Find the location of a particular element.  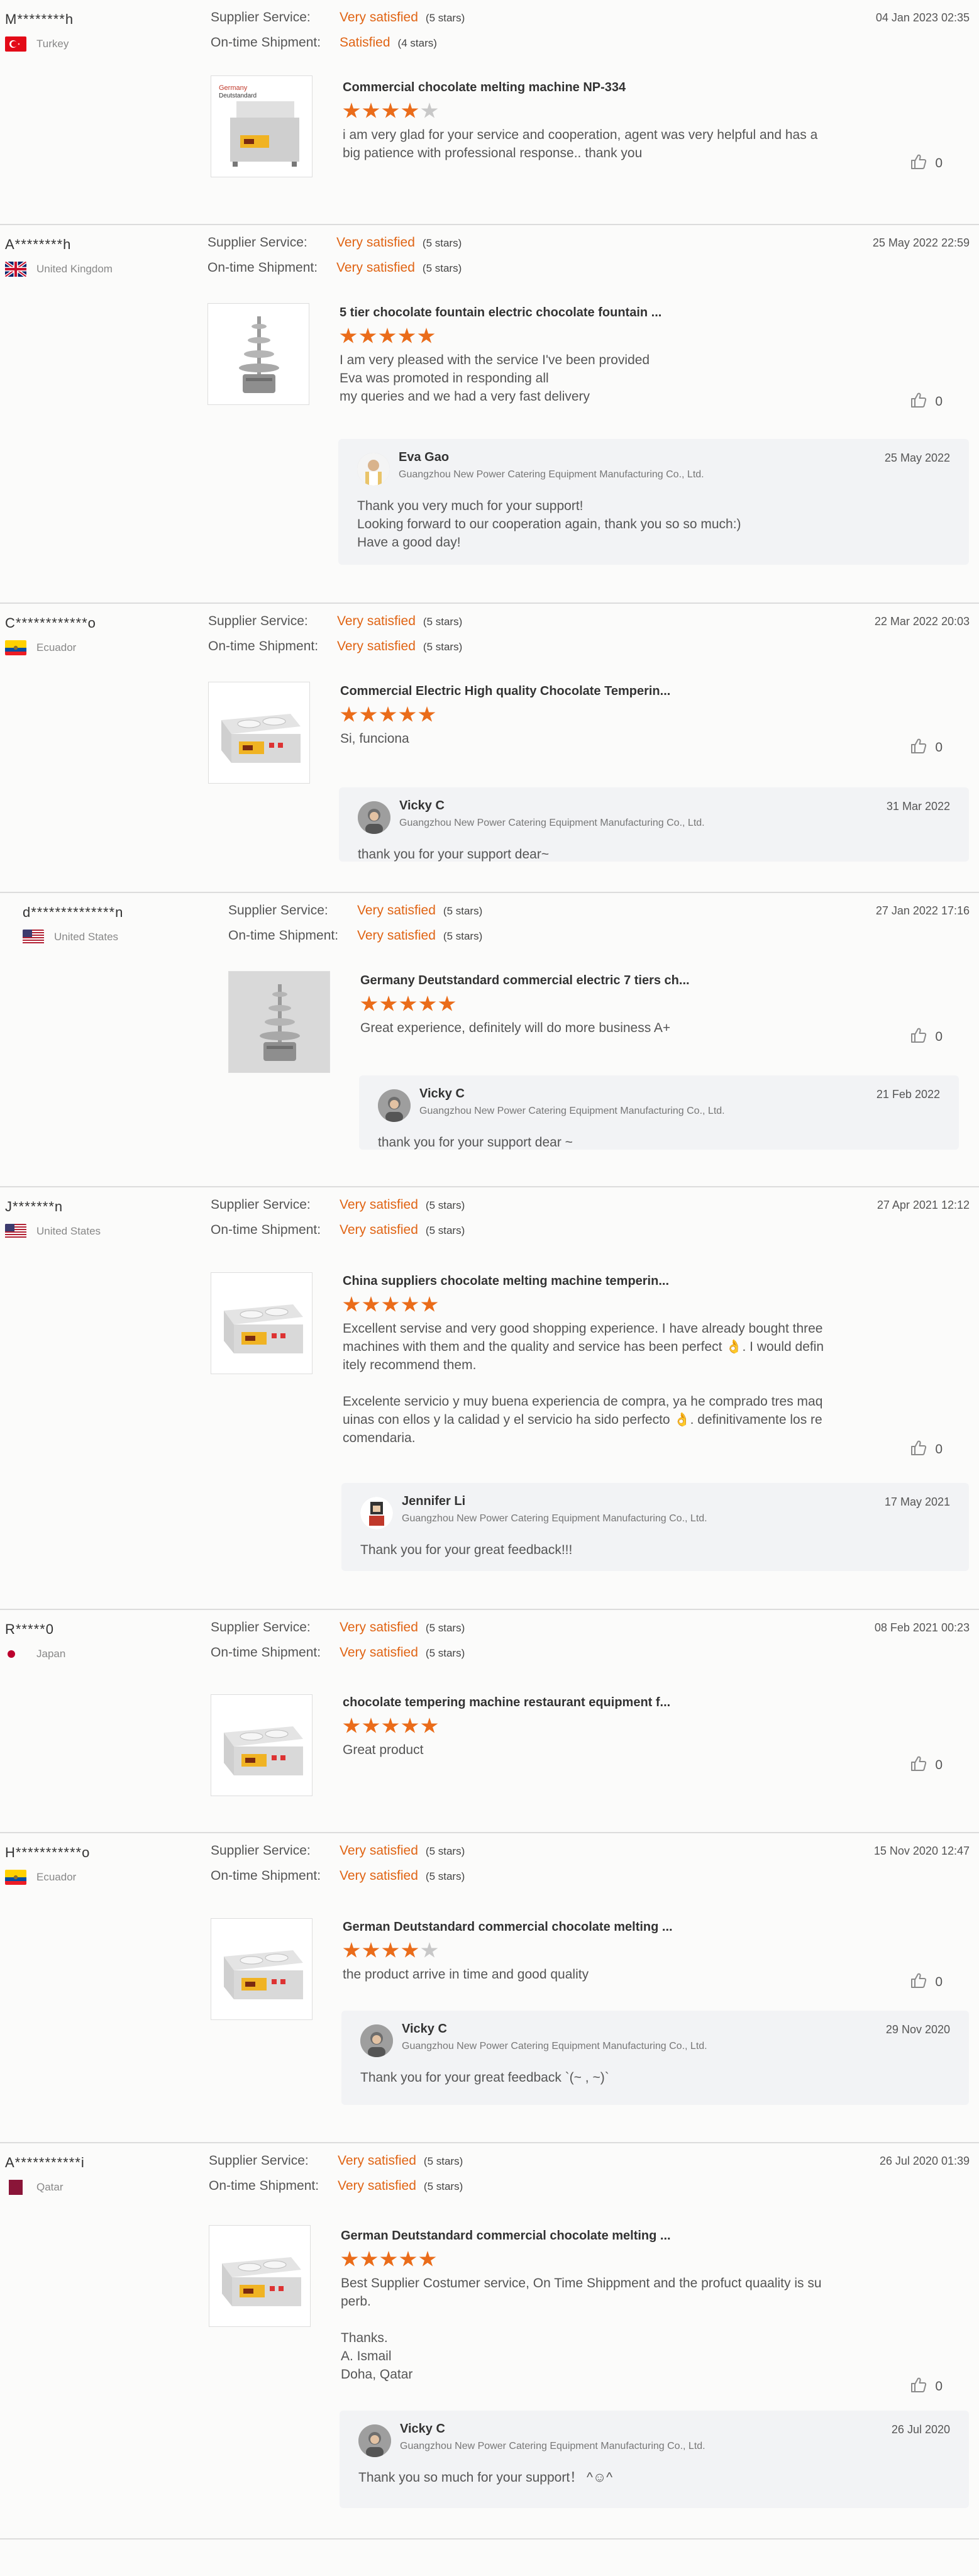

review-date: 27 Apr 2021 12:12 is located at coordinates (924, 1205).